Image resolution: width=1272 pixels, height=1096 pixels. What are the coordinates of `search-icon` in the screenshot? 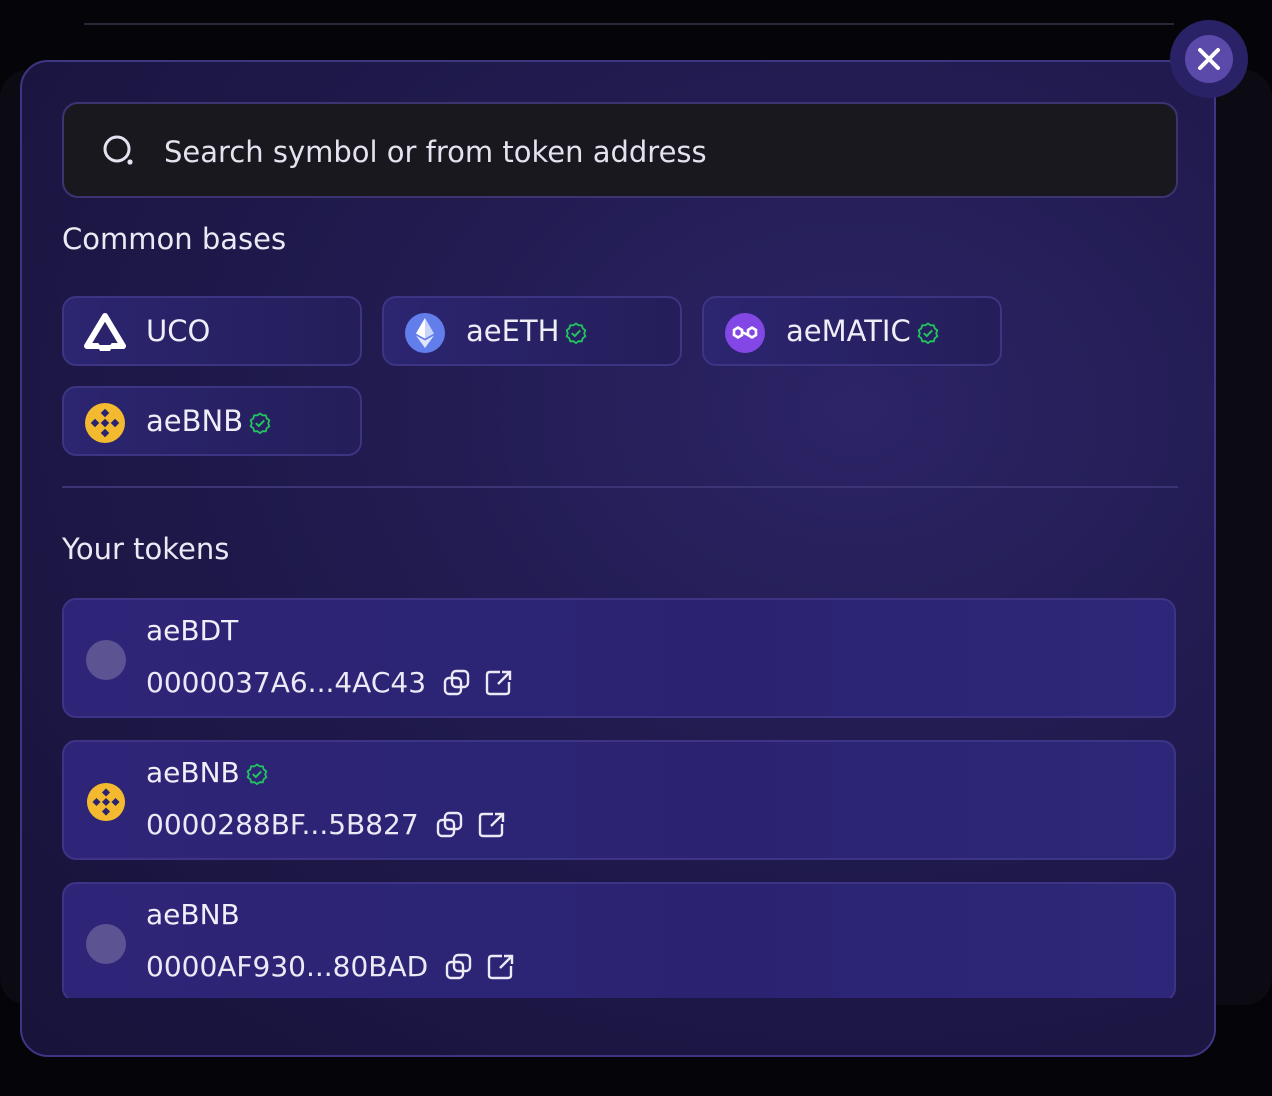 It's located at (118, 150).